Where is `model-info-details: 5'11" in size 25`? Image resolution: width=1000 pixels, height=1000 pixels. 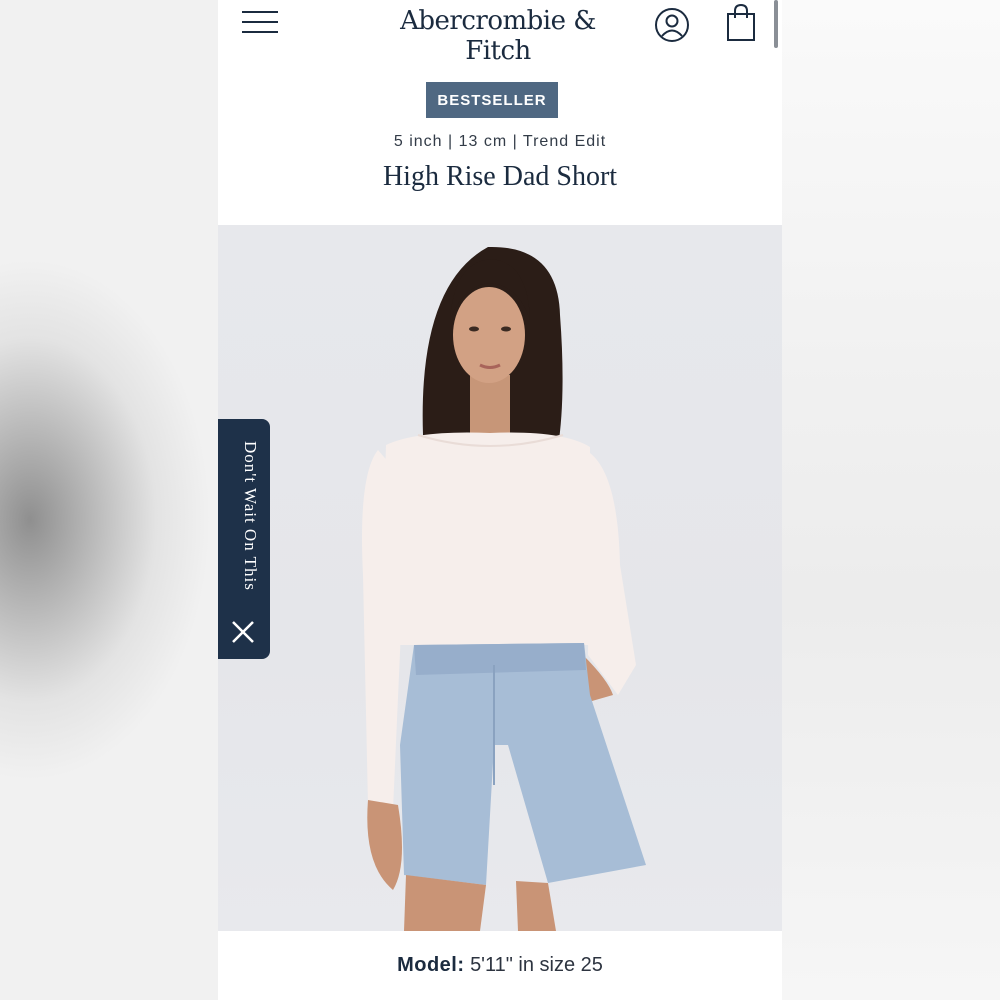
model-info-details: 5'11" in size 25 is located at coordinates (536, 965).